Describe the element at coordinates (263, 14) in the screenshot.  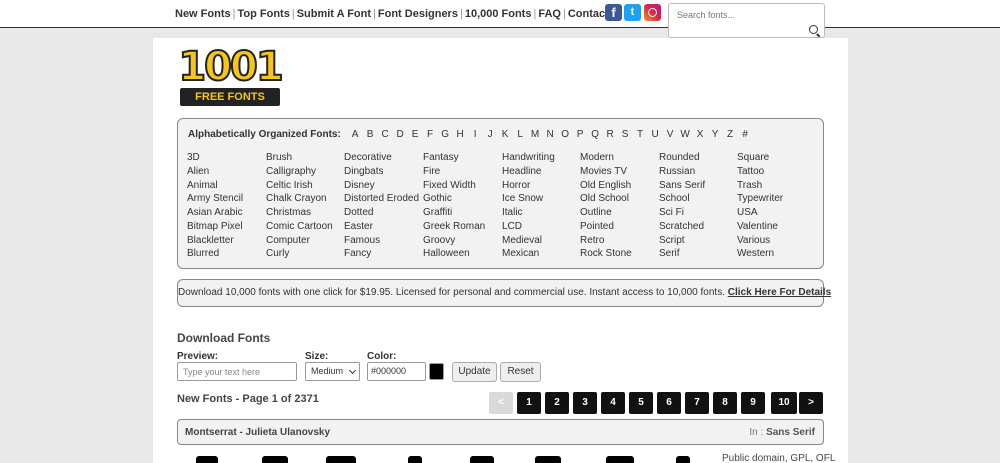
I see `nav-top-fonts: Top Fonts` at that location.